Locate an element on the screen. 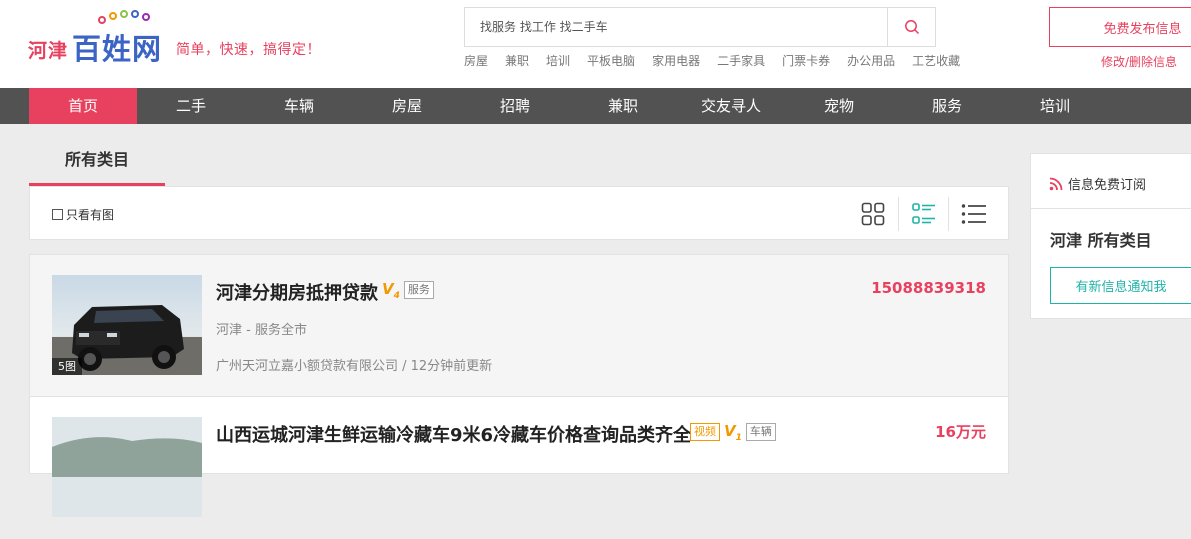 This screenshot has height=539, width=1191. tab-all-categories: 所有类目 is located at coordinates (97, 163).